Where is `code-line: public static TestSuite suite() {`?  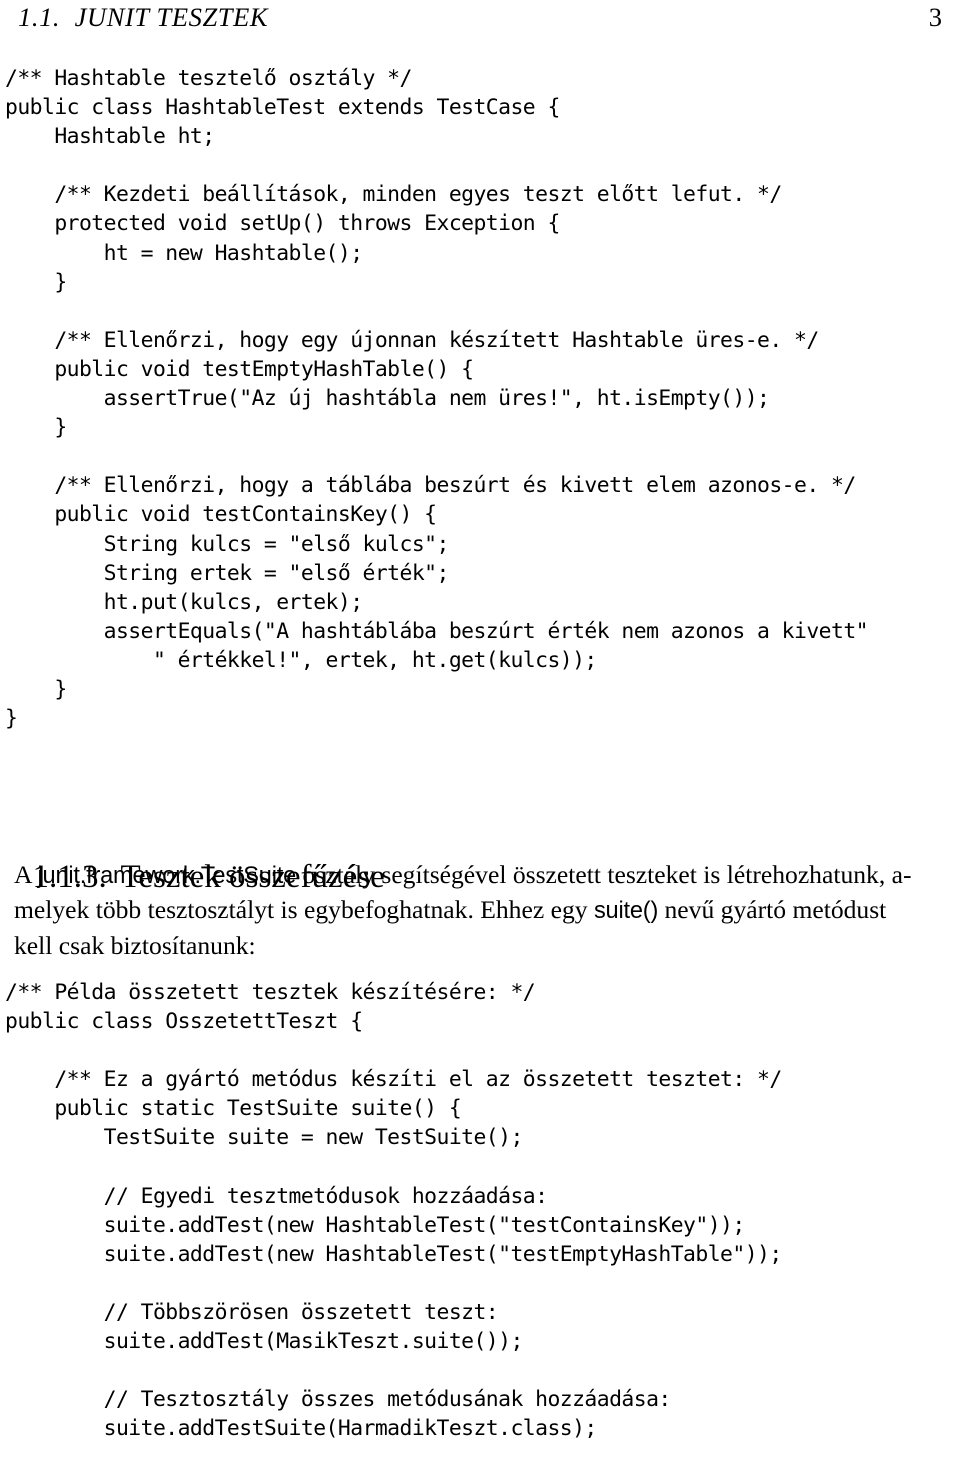 code-line: public static TestSuite suite() { is located at coordinates (233, 1109).